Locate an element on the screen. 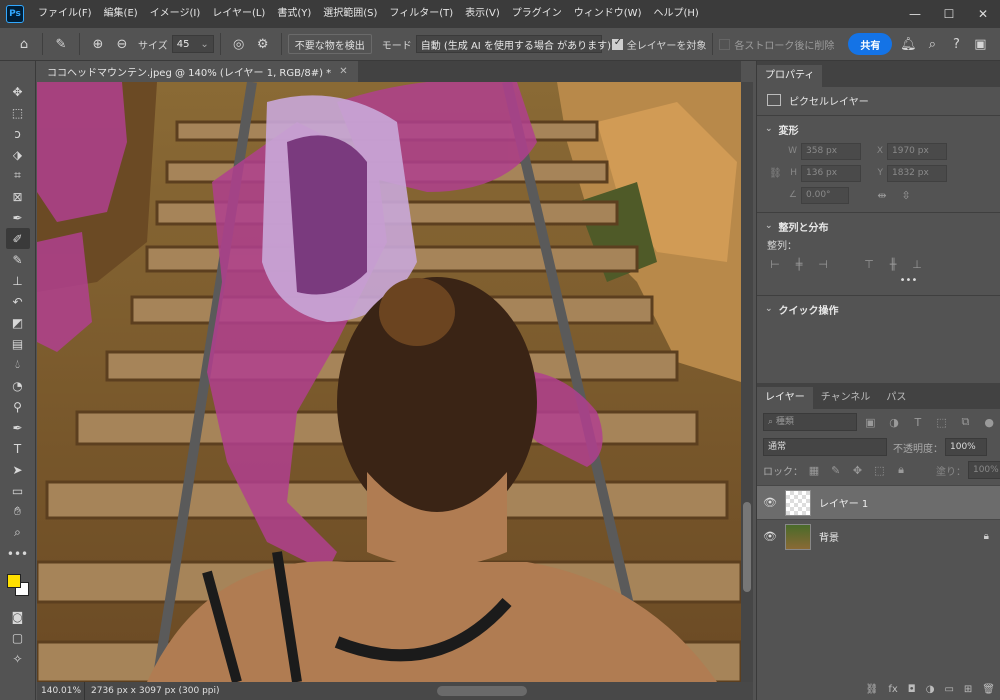  align-section-header: ⌄ 整列と分布 is located at coordinates (878, 226).